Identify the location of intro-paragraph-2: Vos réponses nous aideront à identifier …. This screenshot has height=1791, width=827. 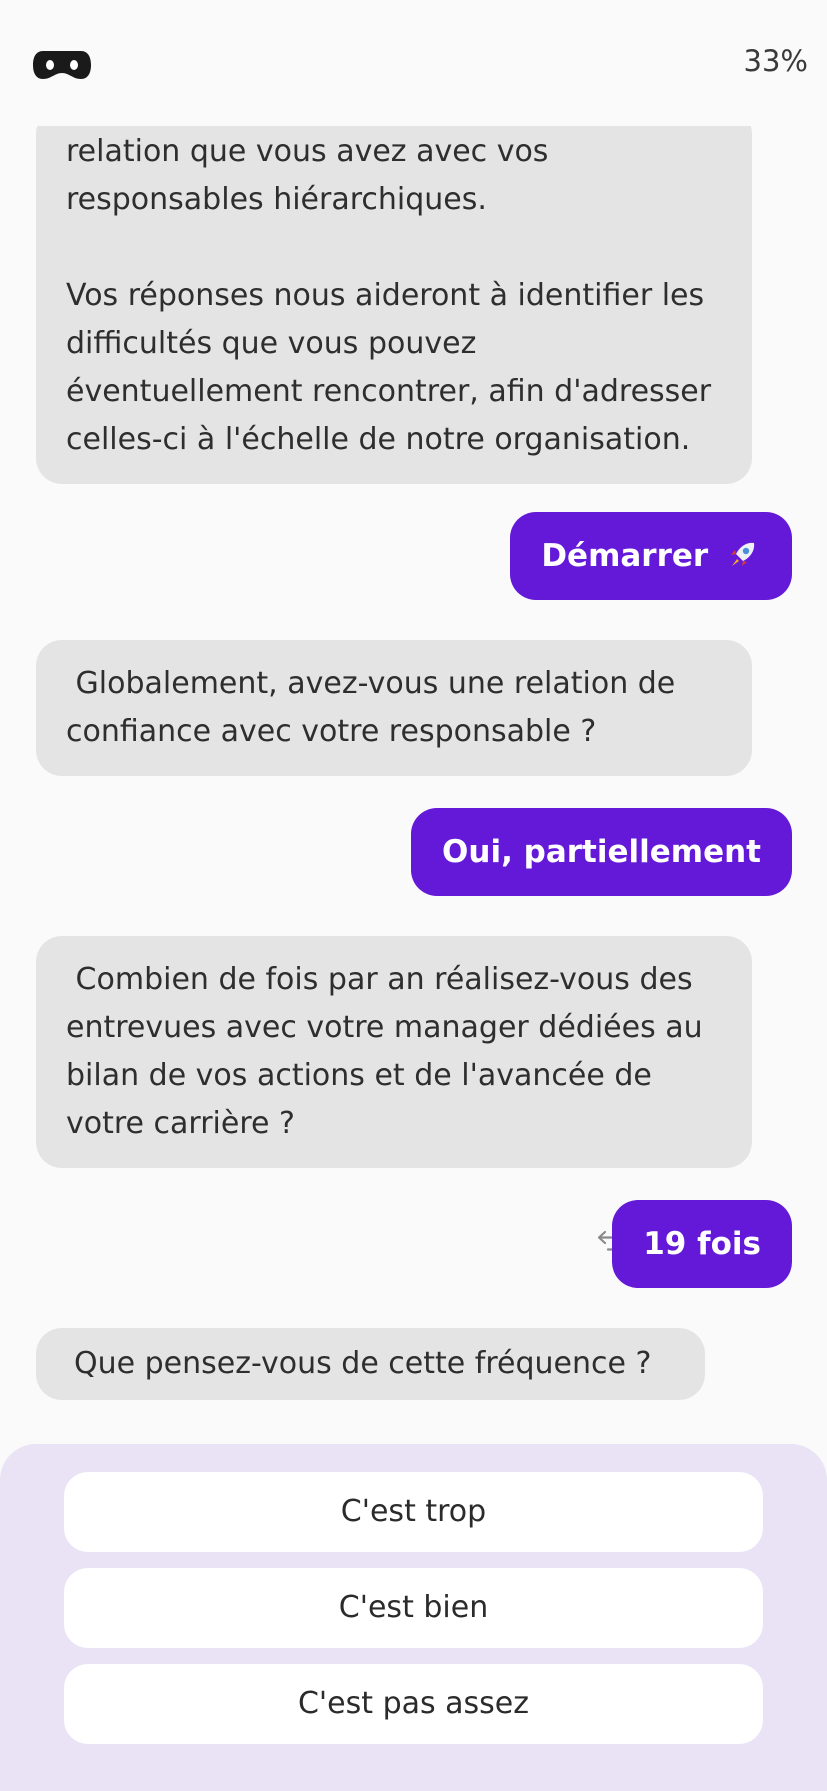
(389, 367).